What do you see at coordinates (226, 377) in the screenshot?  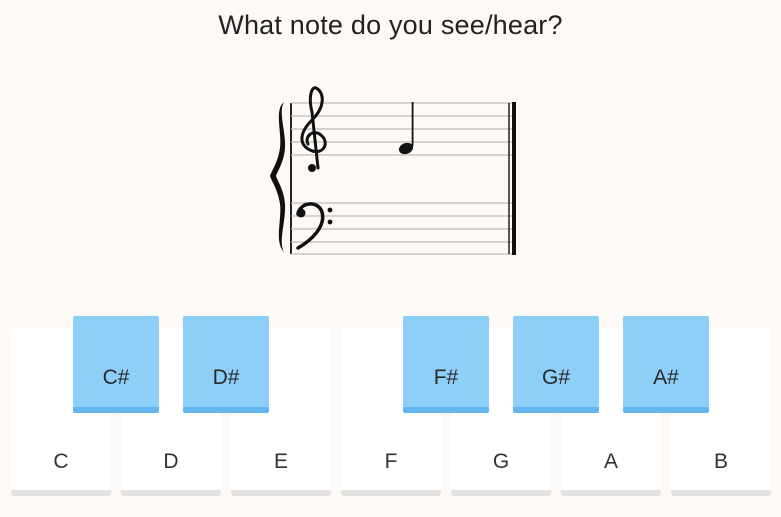 I see `key-label: D#` at bounding box center [226, 377].